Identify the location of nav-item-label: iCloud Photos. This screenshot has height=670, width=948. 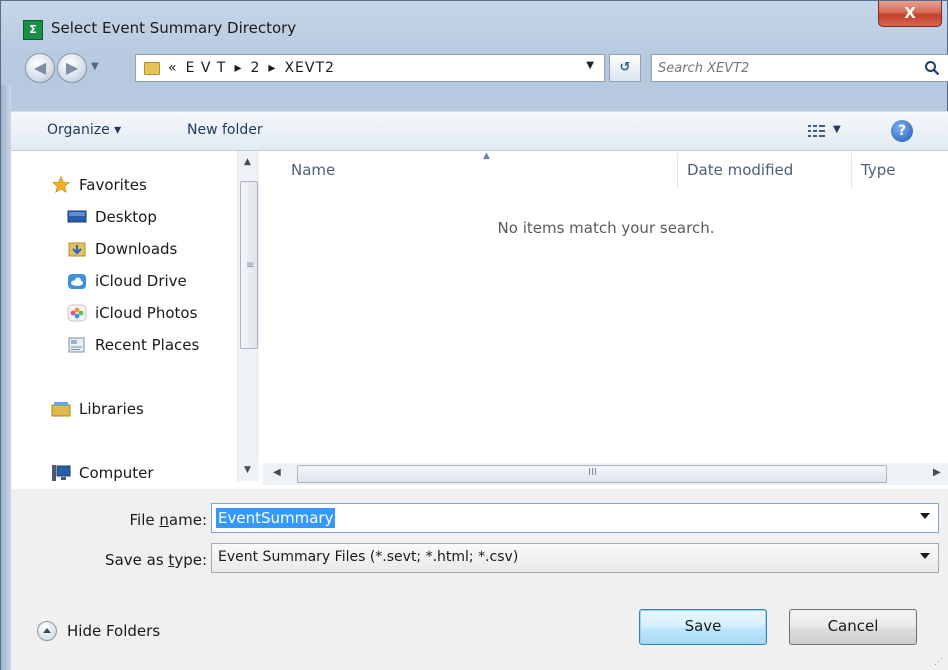
(146, 313).